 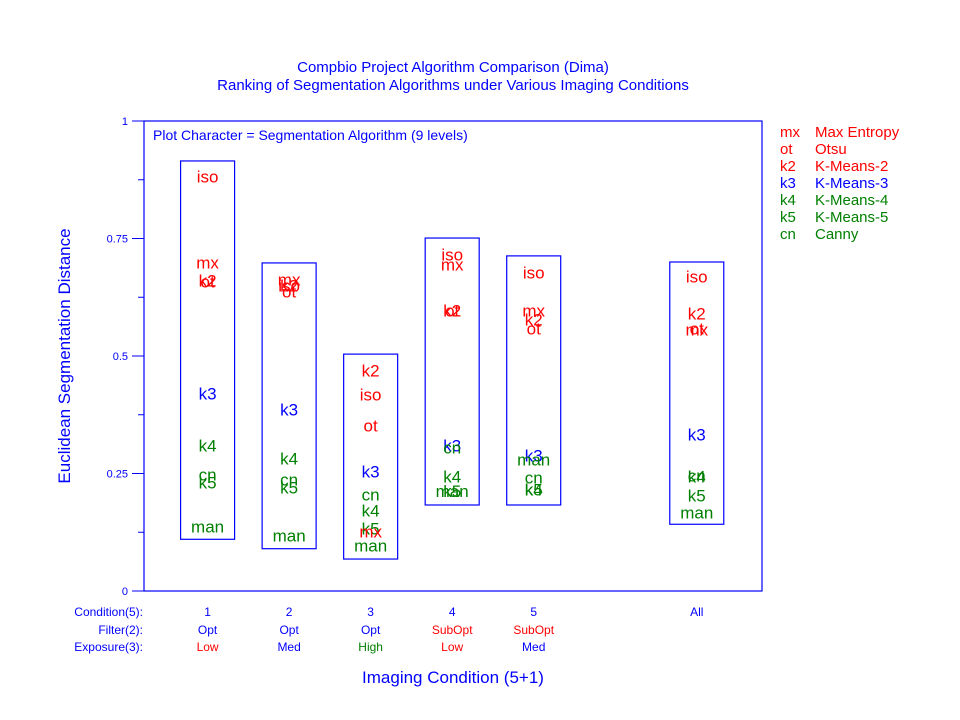 What do you see at coordinates (64, 355) in the screenshot?
I see `y-axis-label: Euclidean Segmentation Distance` at bounding box center [64, 355].